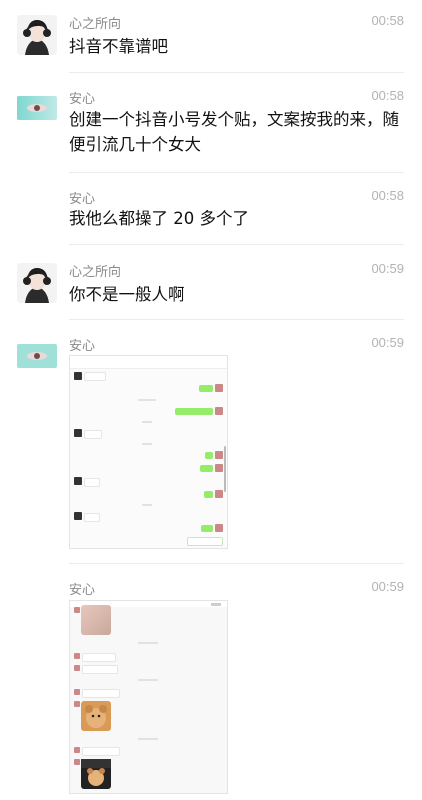  What do you see at coordinates (235, 132) in the screenshot?
I see `message-text: 创建一个抖音小号发个贴，文案按我的来，随便引流几十个女大` at bounding box center [235, 132].